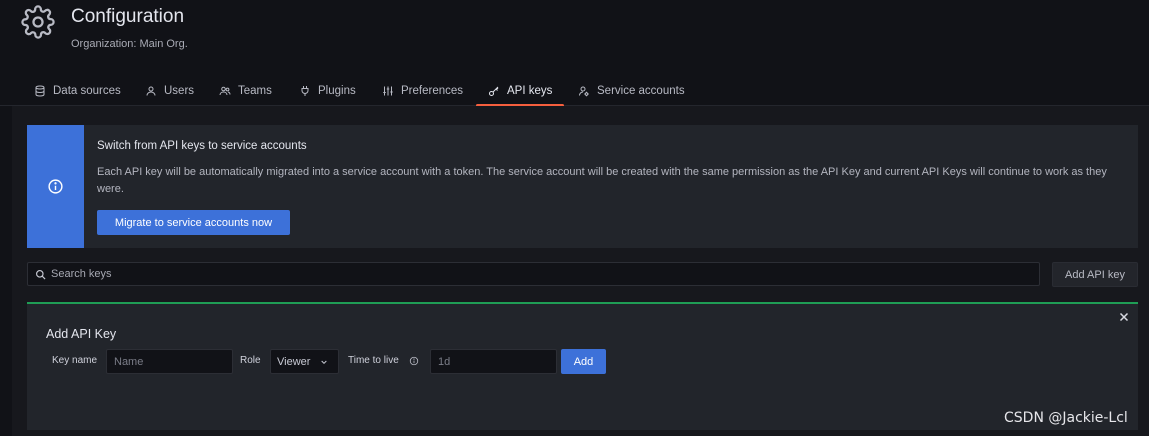 The image size is (1149, 436). I want to click on key-name-label: Key name, so click(75, 360).